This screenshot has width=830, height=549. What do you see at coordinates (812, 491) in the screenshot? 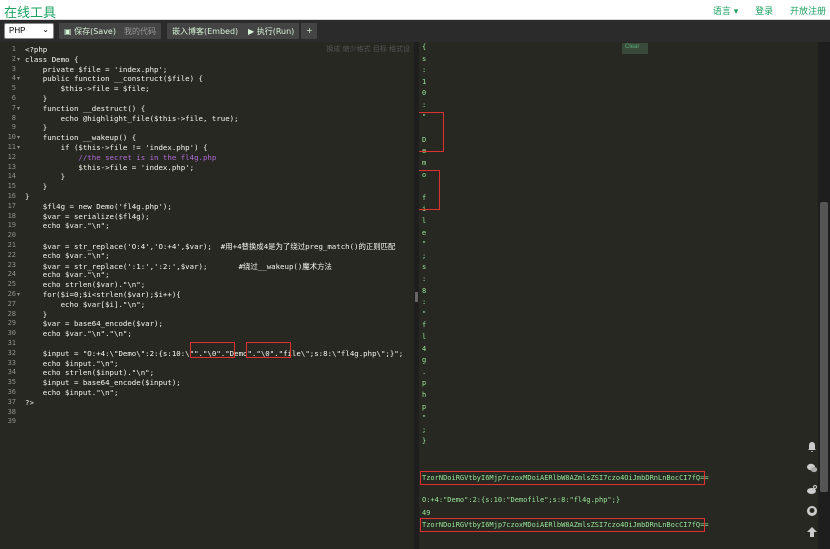
I see `weibo-icon` at bounding box center [812, 491].